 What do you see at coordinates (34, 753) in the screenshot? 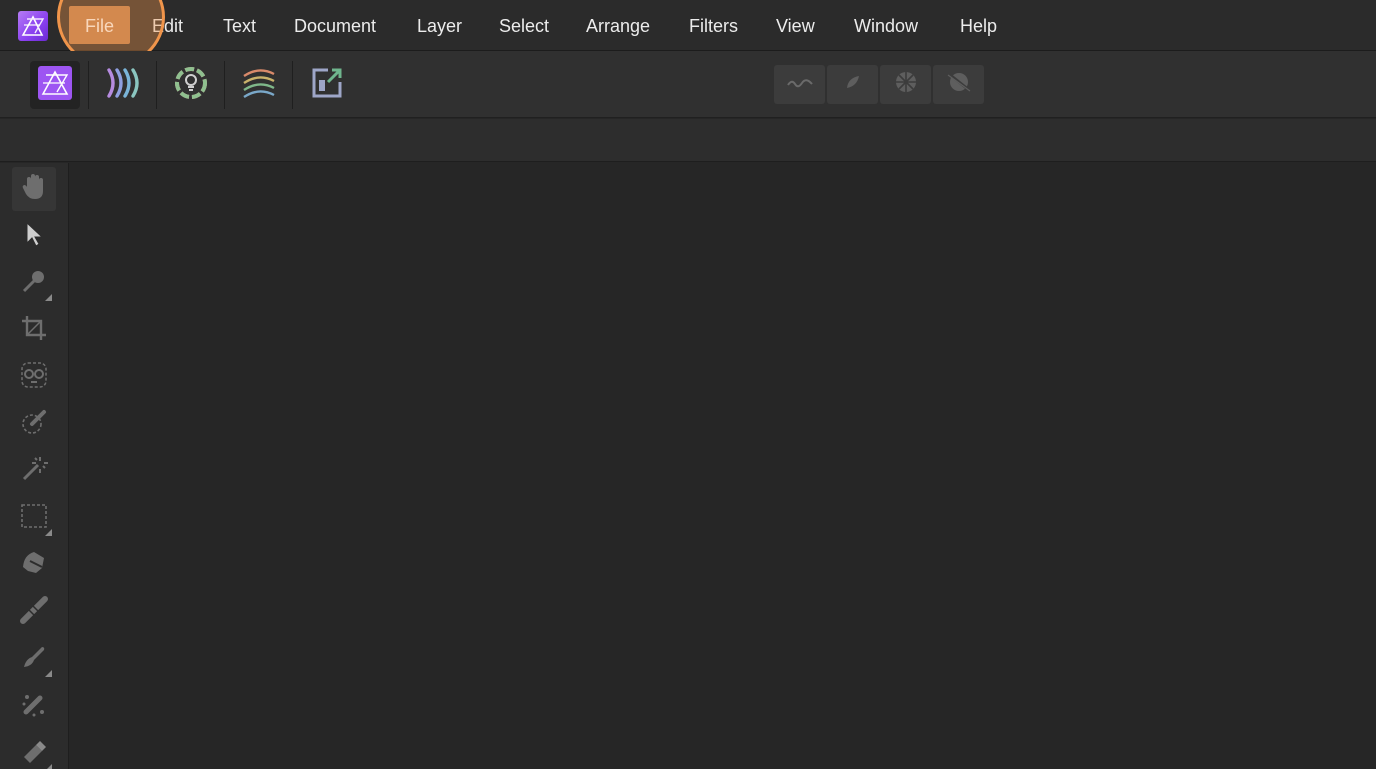
I see `erase-brush-tool-icon` at bounding box center [34, 753].